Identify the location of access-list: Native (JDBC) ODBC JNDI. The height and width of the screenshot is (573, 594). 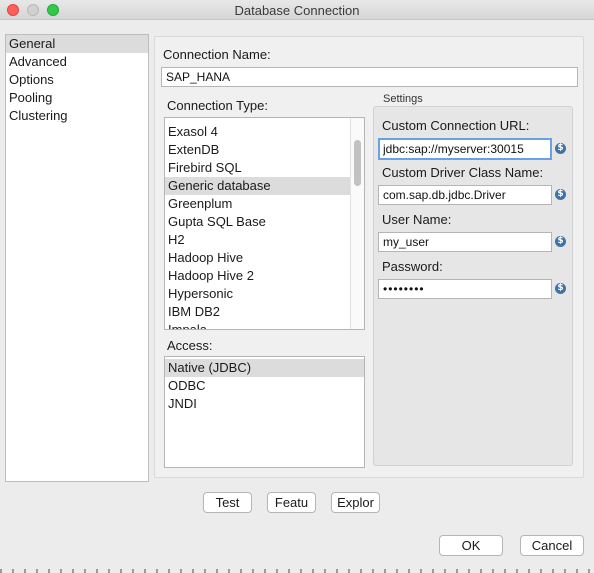
(264, 412).